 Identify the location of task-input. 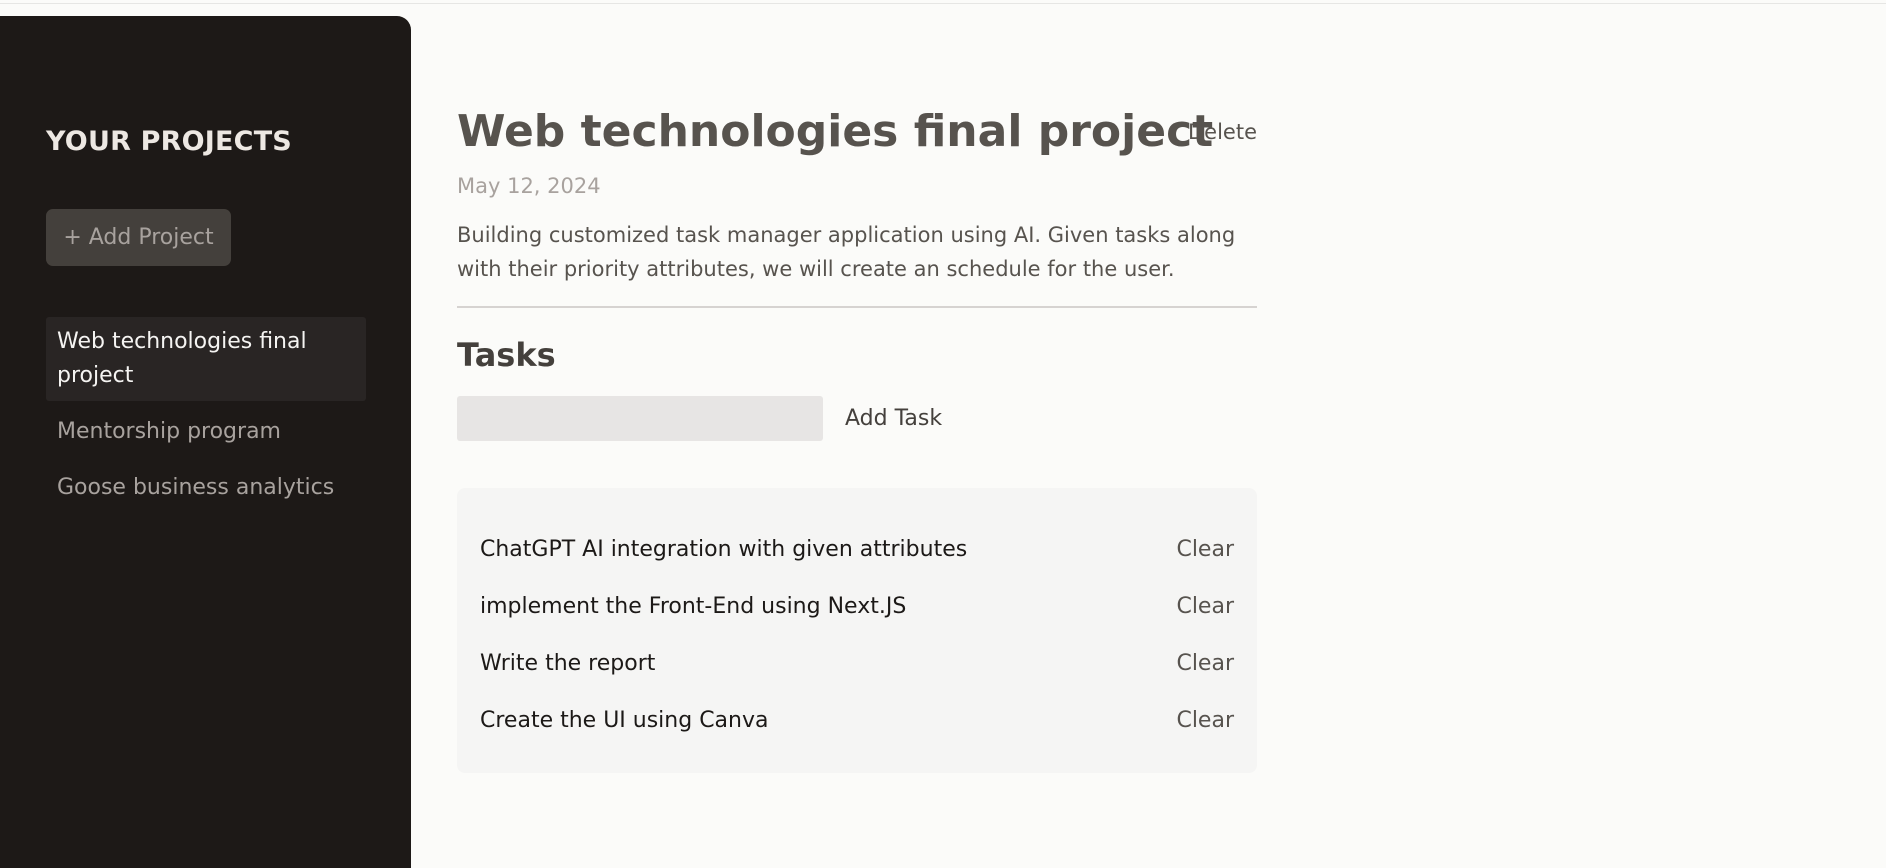
(640, 418).